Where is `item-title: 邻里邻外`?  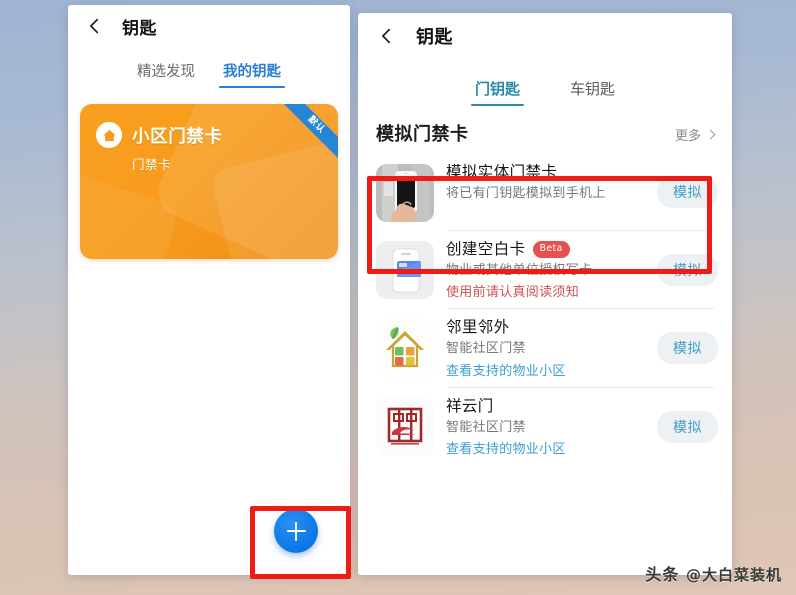 item-title: 邻里邻外 is located at coordinates (478, 327).